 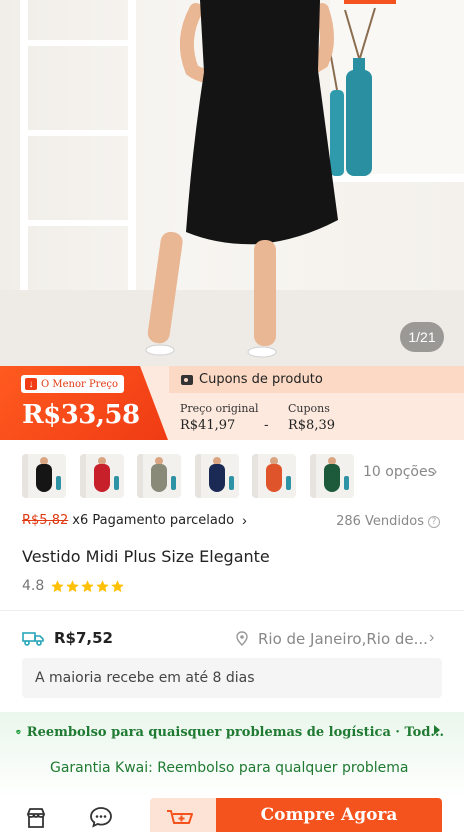 What do you see at coordinates (33, 639) in the screenshot?
I see `truck-icon` at bounding box center [33, 639].